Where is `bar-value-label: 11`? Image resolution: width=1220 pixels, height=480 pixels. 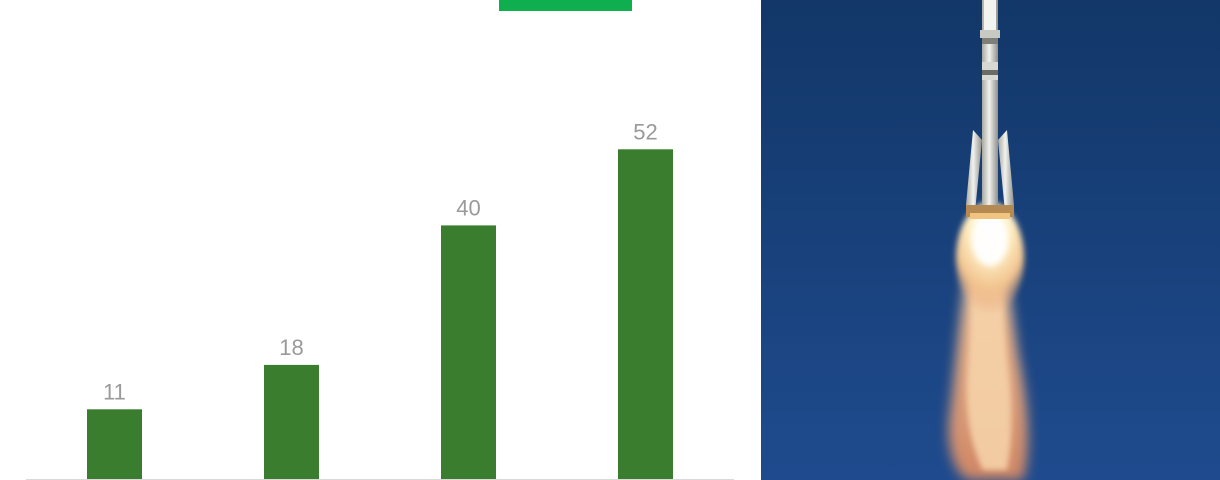 bar-value-label: 11 is located at coordinates (114, 391).